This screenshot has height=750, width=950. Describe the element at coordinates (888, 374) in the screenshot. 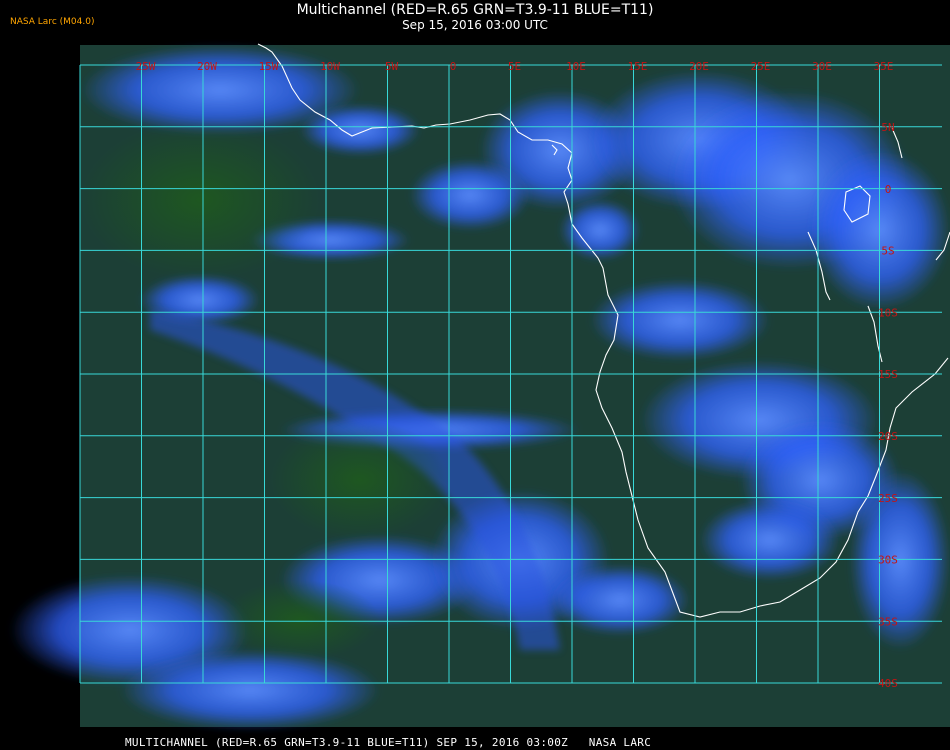

I see `latitude-label: 15S` at that location.